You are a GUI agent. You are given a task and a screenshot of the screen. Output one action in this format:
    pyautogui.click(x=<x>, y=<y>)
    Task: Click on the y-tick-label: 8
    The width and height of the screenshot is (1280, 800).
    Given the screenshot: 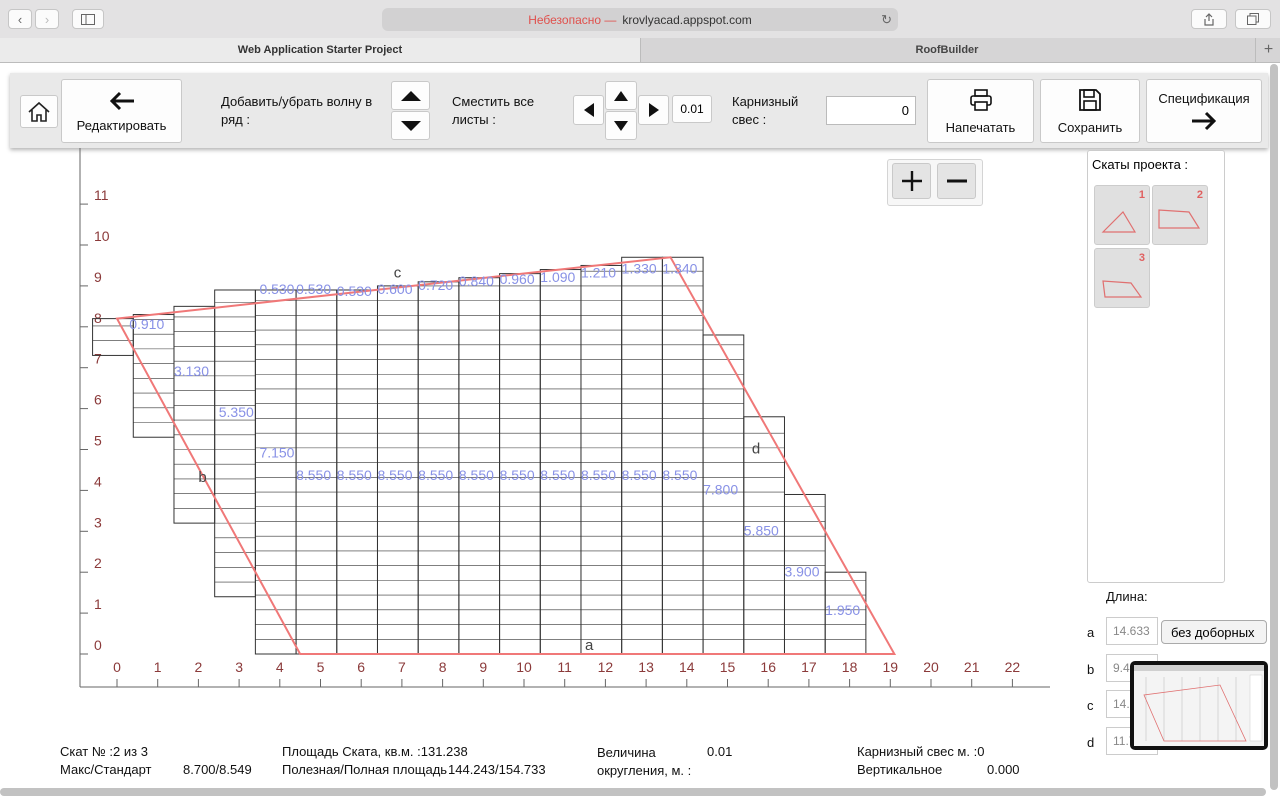 What is the action you would take?
    pyautogui.click(x=98, y=318)
    